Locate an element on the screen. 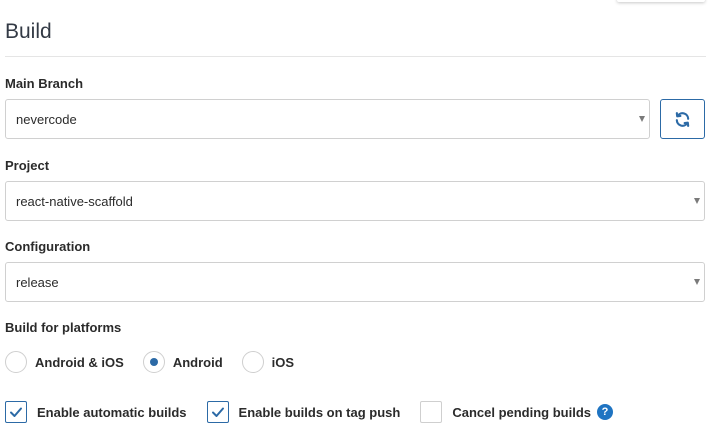 This screenshot has height=448, width=722. refresh-icon is located at coordinates (682, 119).